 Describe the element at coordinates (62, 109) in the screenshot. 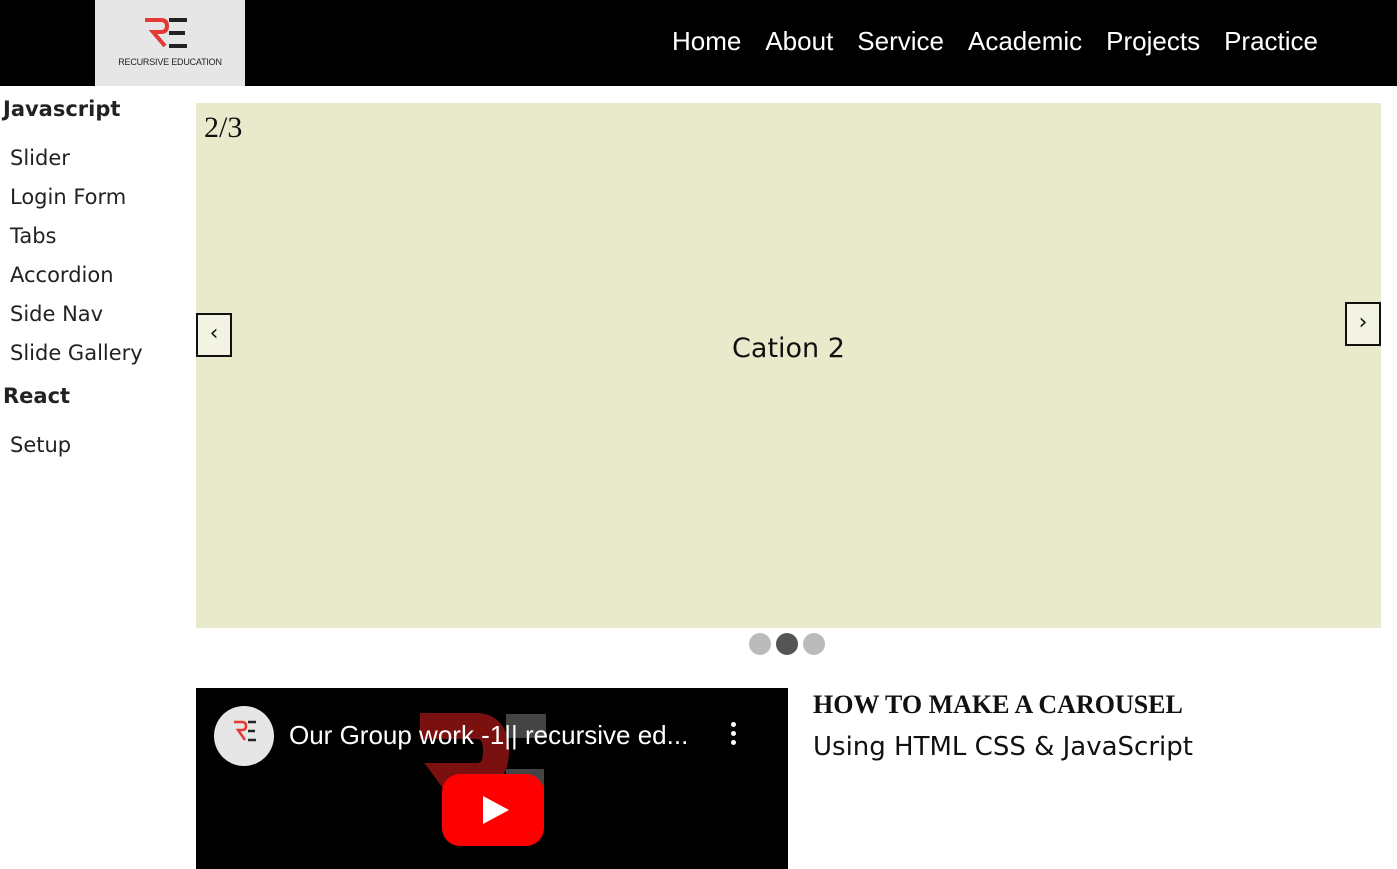

I see `sidebar-heading-javascript: Javascript` at that location.